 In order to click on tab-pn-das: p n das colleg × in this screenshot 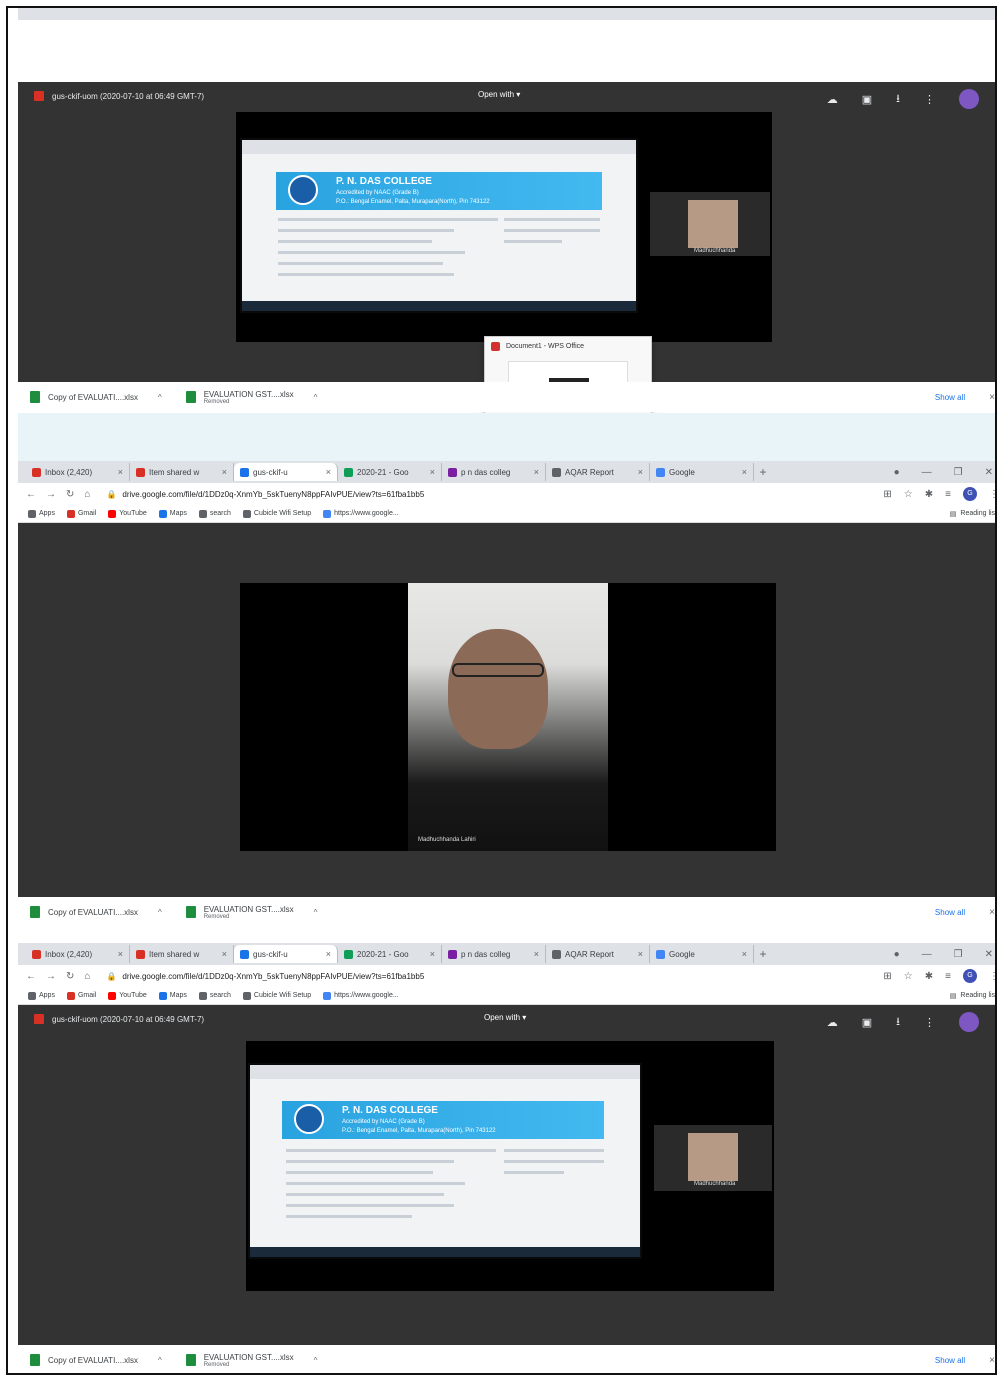, I will do `click(494, 954)`.